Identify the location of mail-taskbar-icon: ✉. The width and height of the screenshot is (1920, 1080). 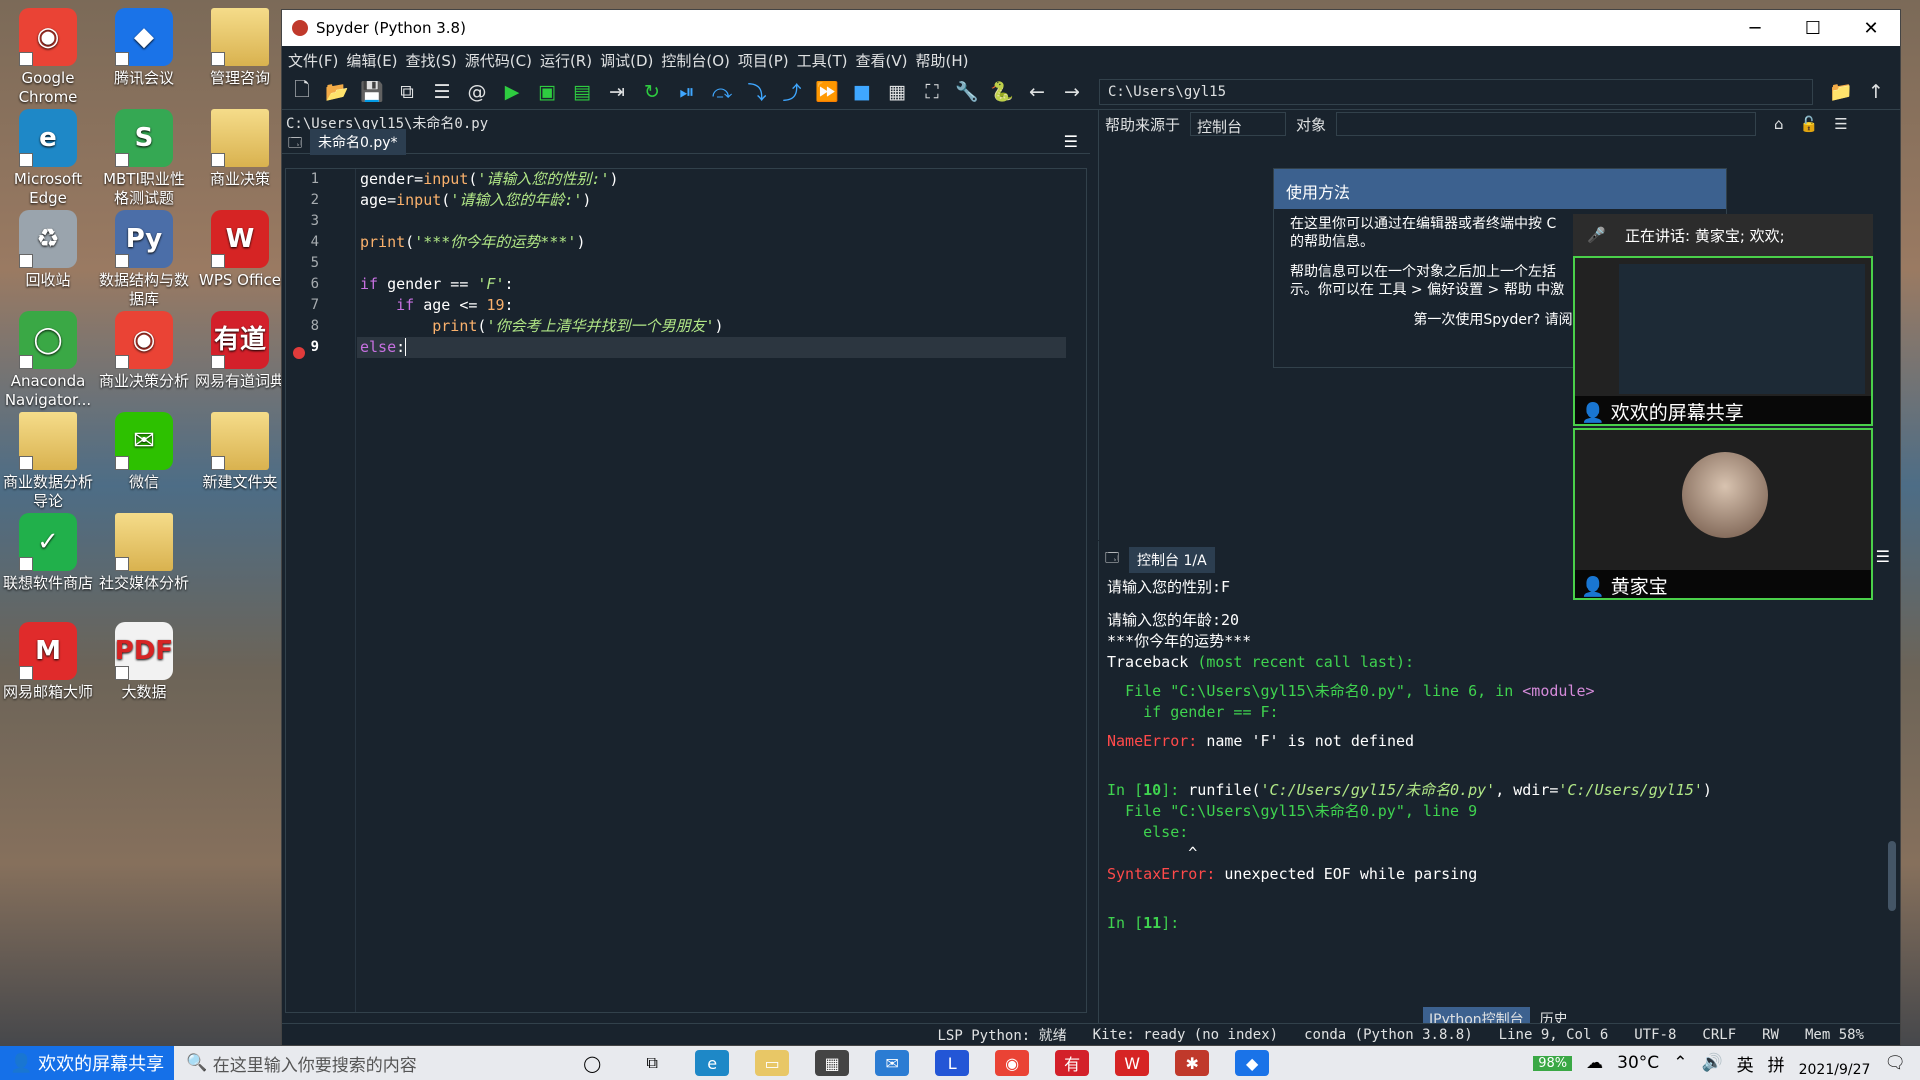
(892, 1063).